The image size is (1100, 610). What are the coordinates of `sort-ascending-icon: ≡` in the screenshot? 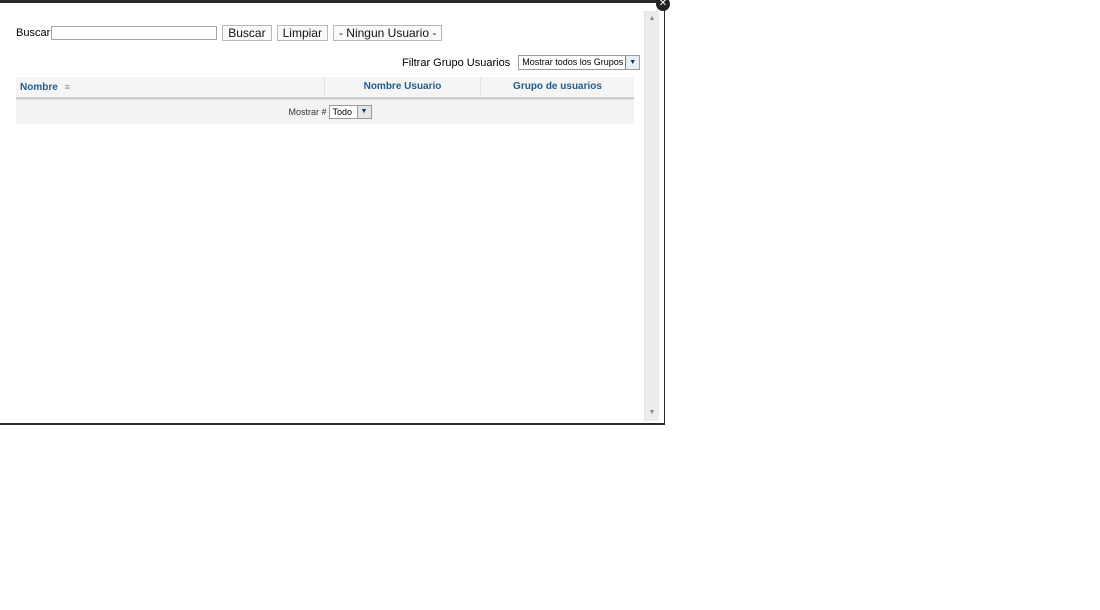 It's located at (67, 87).